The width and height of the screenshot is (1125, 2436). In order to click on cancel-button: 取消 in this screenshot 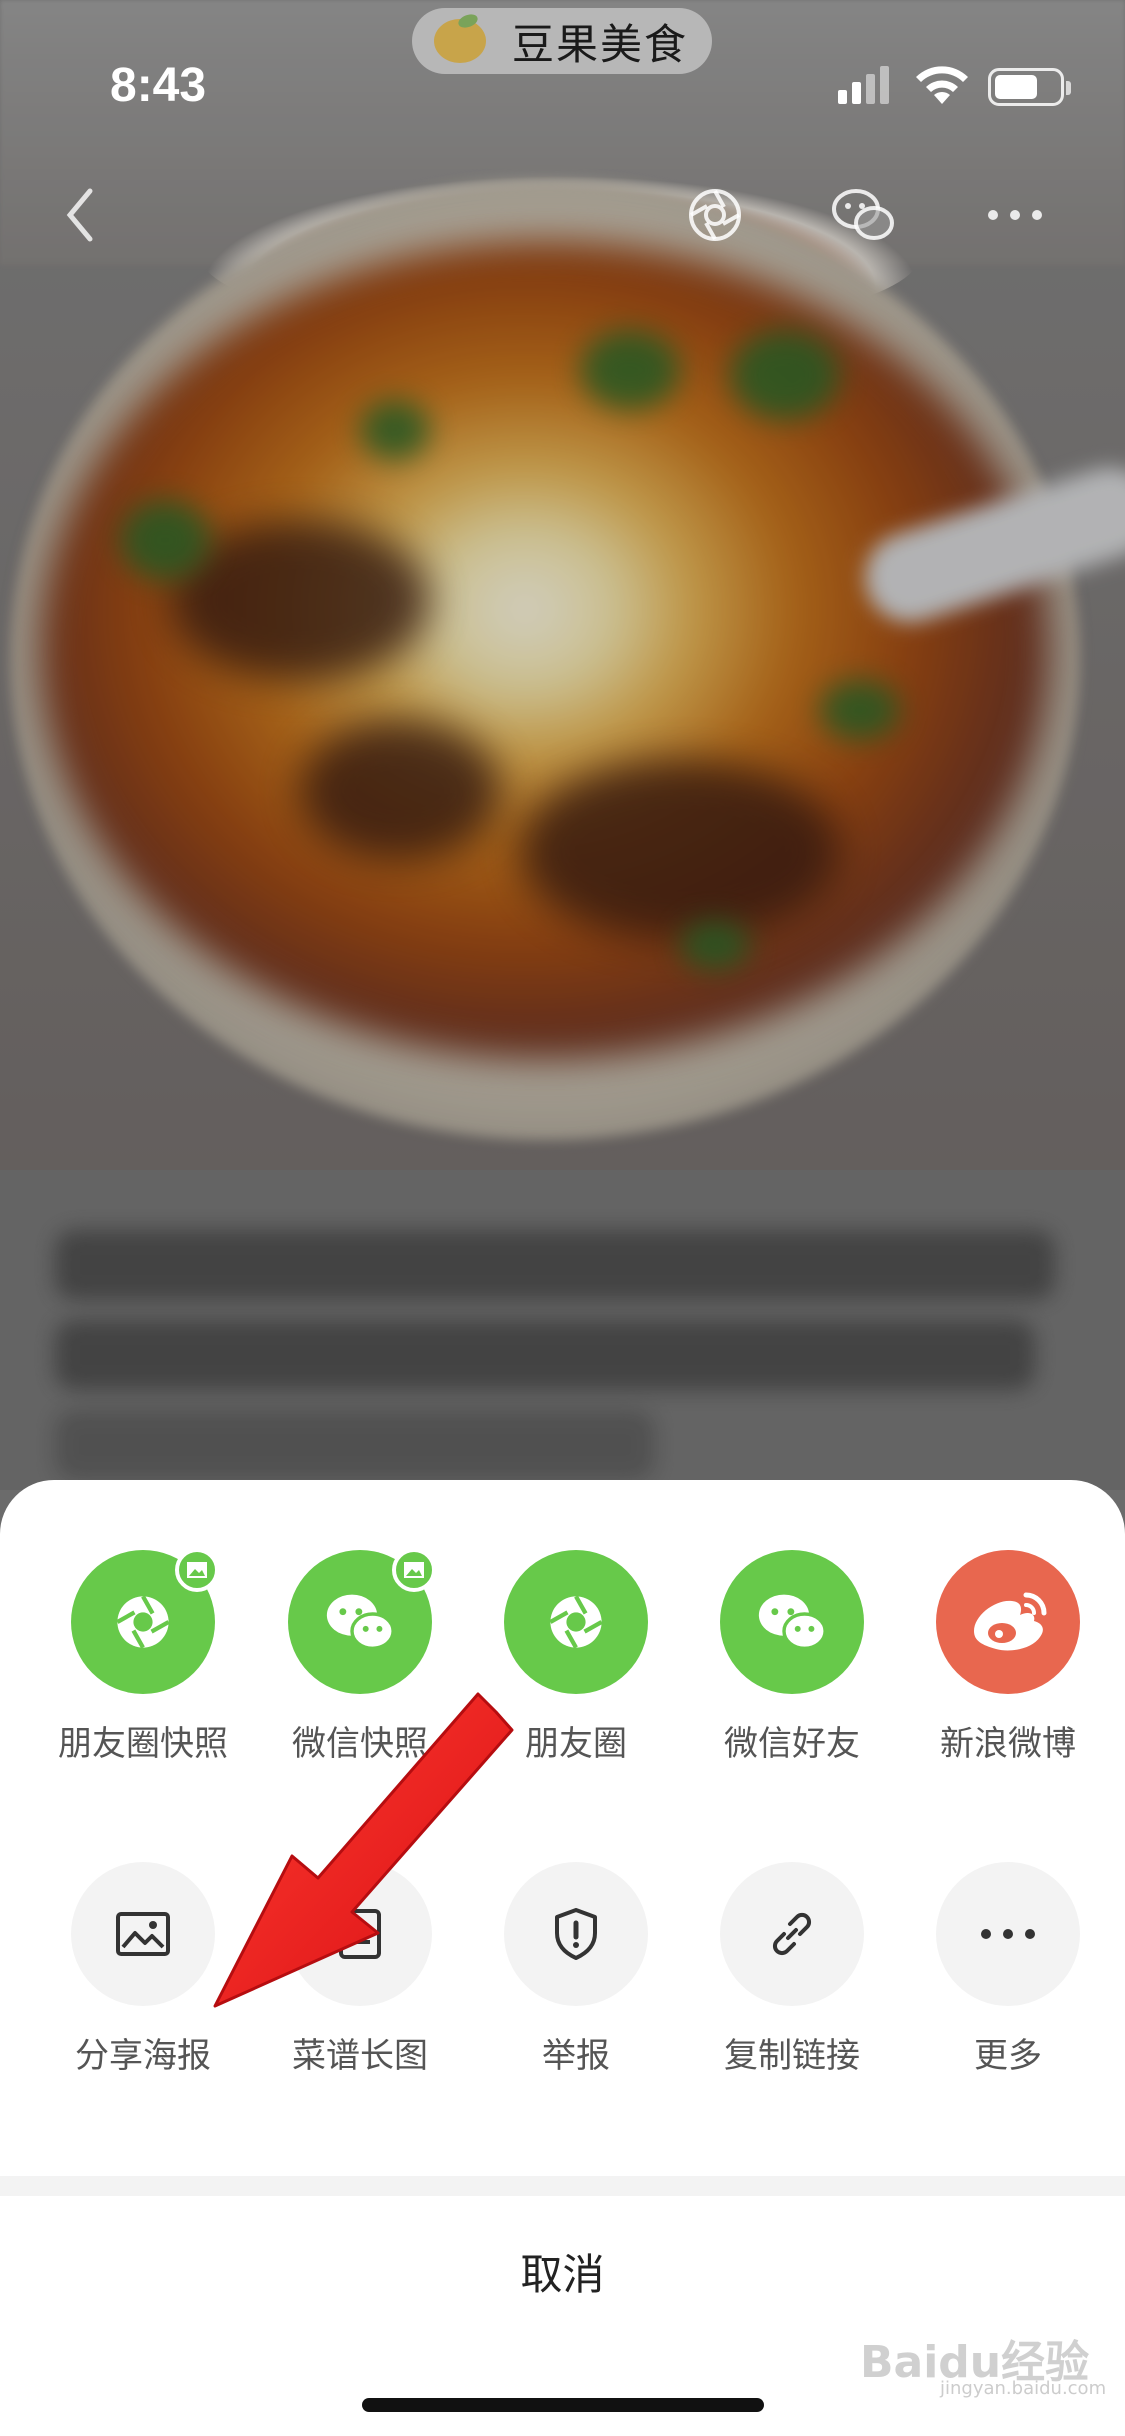, I will do `click(562, 2271)`.